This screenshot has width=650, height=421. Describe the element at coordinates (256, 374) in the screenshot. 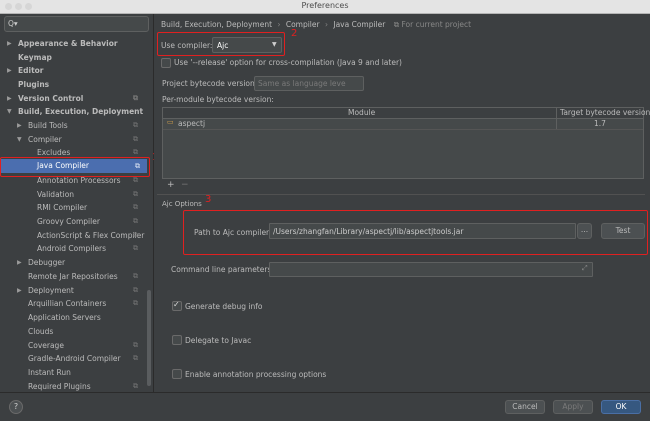

I see `annotation-processing-label: Enable annotation processing options` at that location.